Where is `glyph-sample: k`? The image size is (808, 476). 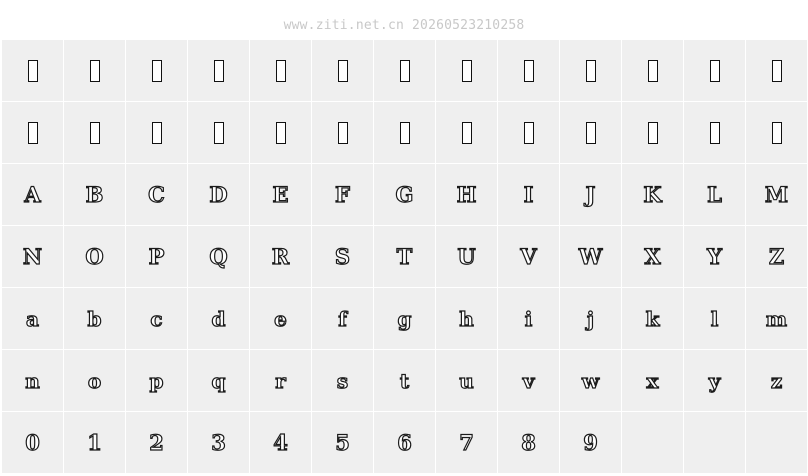 glyph-sample: k is located at coordinates (652, 318).